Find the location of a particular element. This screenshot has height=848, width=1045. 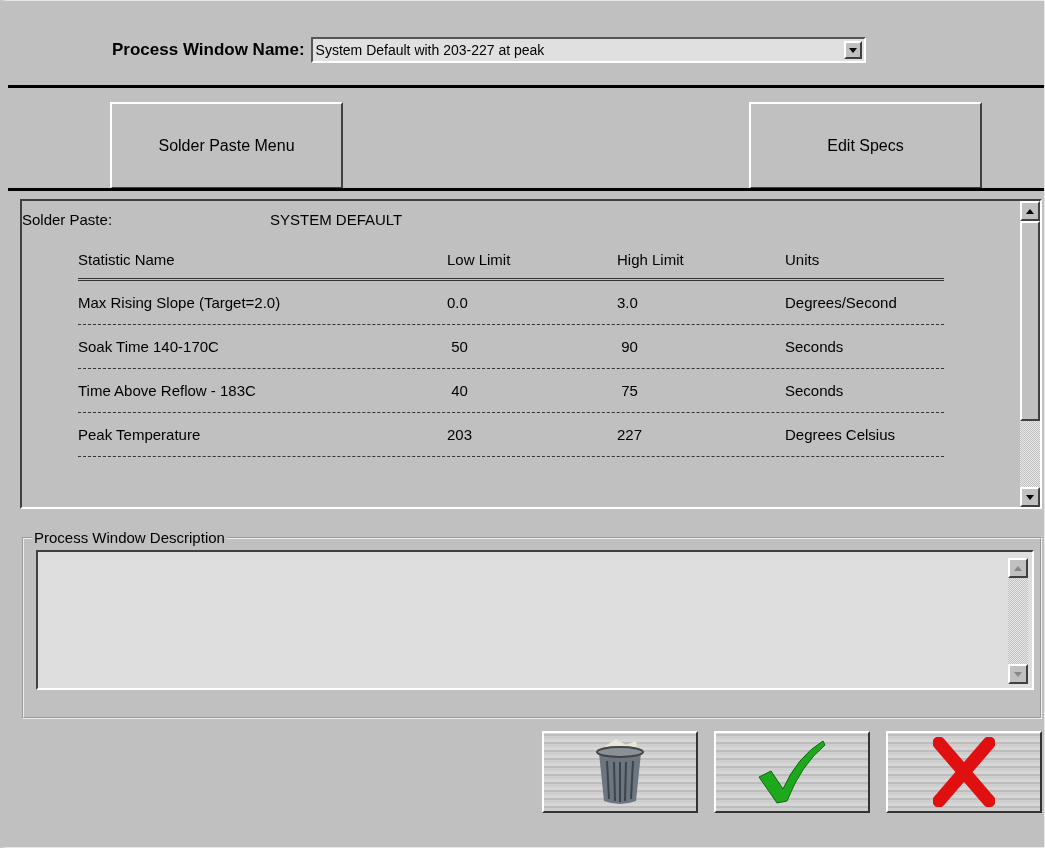

cancel-button is located at coordinates (964, 772).